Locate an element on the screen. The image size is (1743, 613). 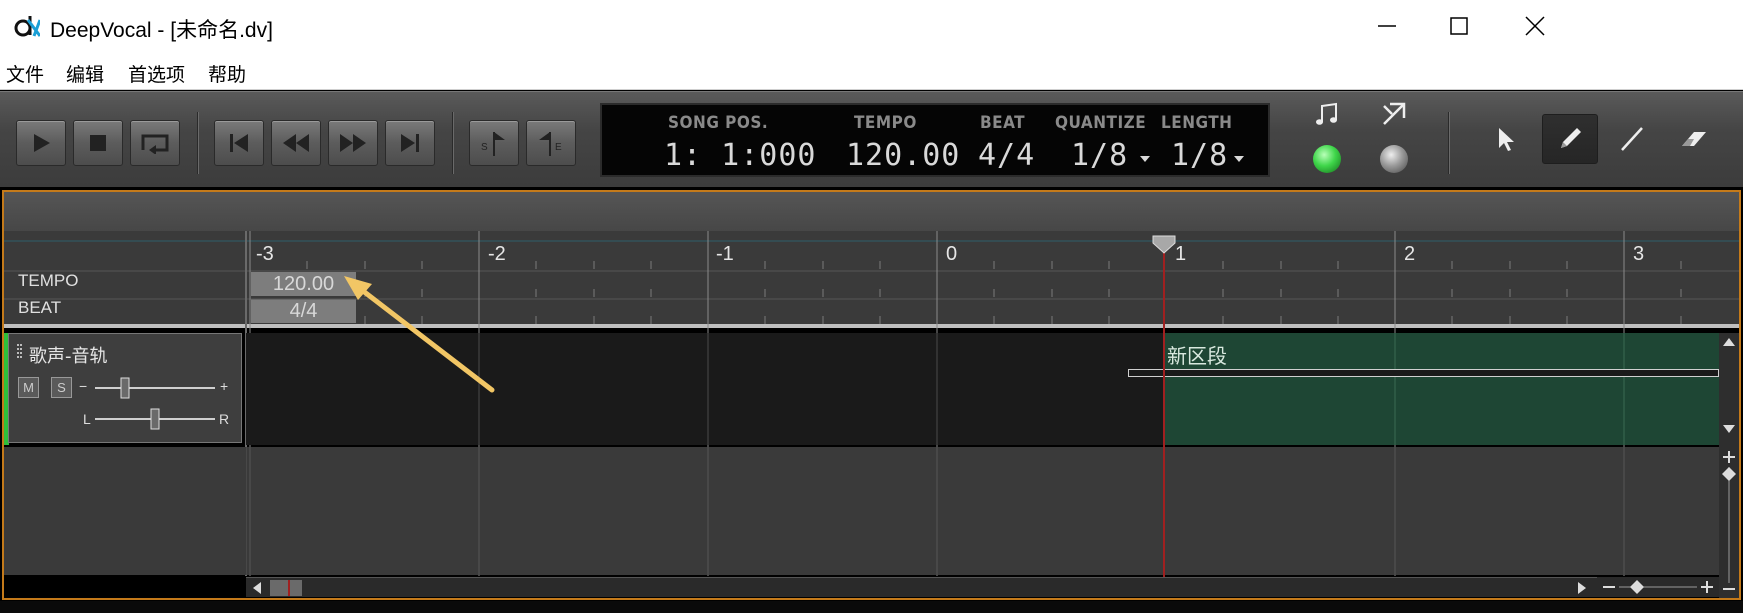
snap-end-icon: E is located at coordinates (550, 144).